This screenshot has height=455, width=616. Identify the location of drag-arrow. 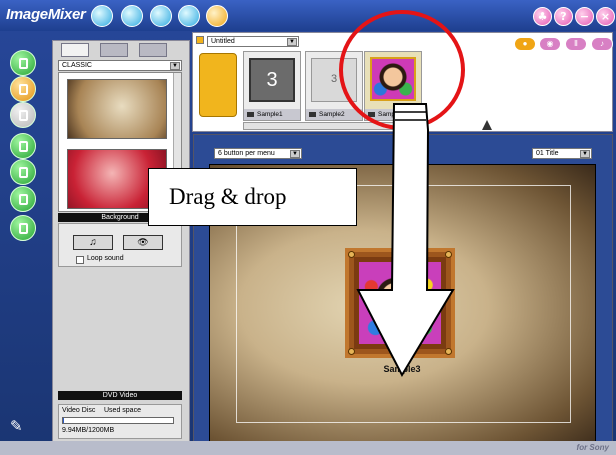
(405, 240).